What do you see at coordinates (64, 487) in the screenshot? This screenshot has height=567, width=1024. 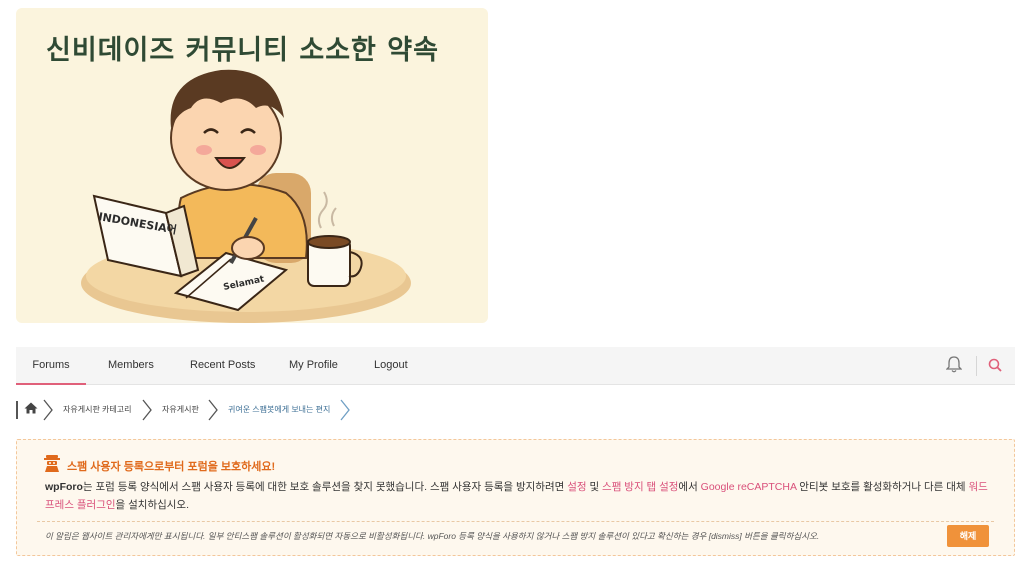 I see `wpforo-name: wpForo` at bounding box center [64, 487].